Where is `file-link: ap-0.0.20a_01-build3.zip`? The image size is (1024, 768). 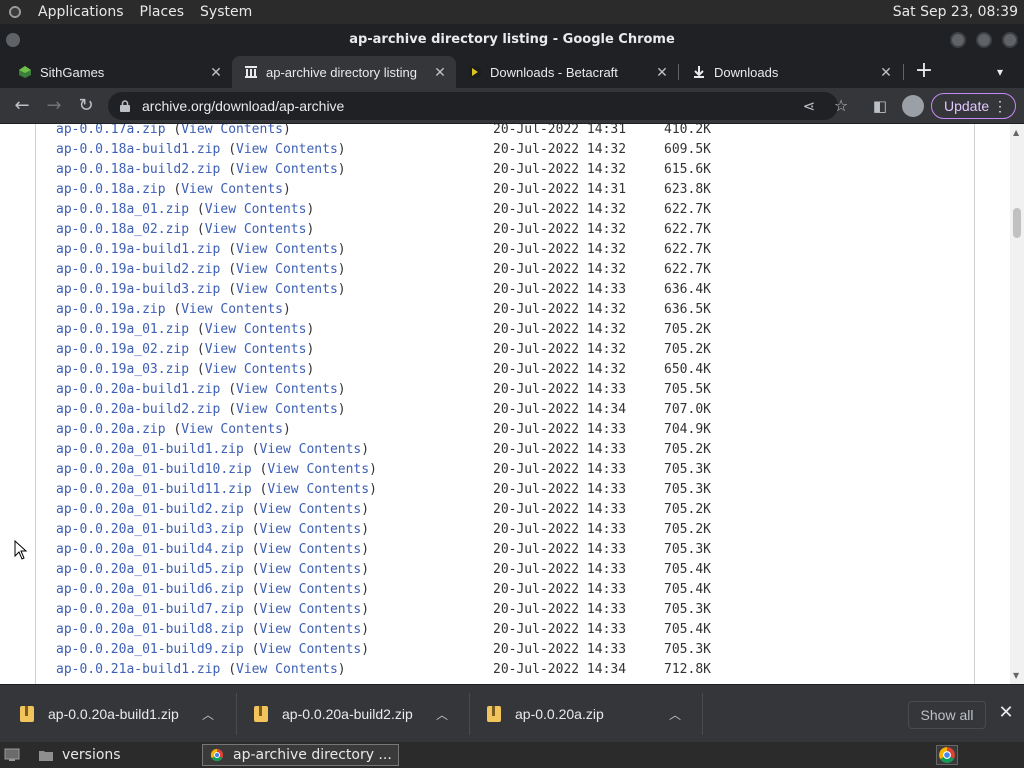 file-link: ap-0.0.20a_01-build3.zip is located at coordinates (150, 529).